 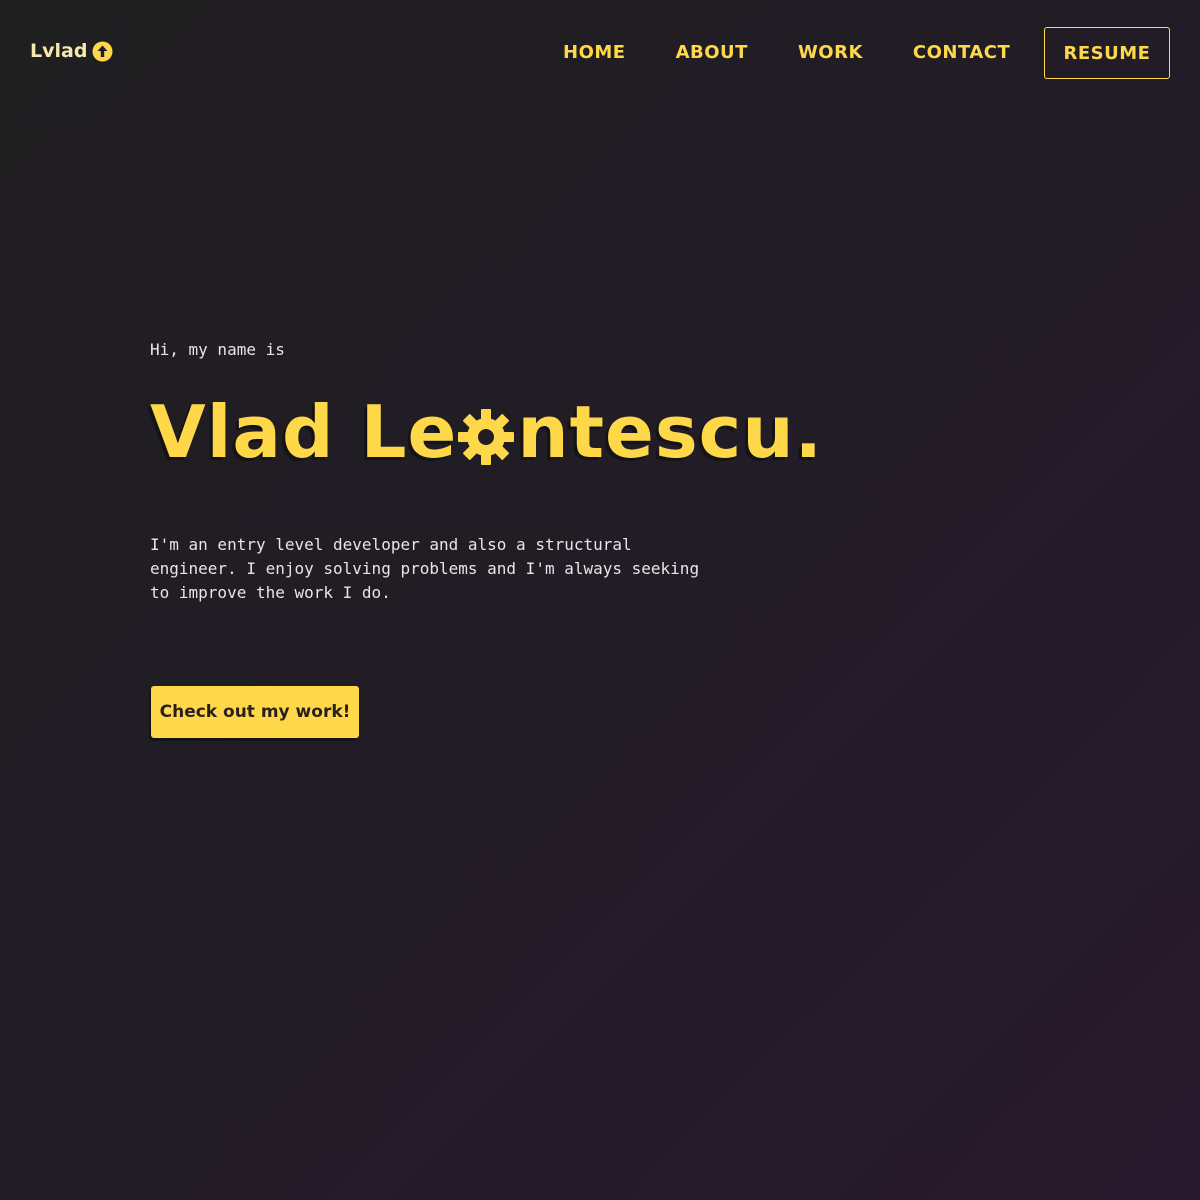 I want to click on page-title: Vlad Le ntescu., so click(x=486, y=432).